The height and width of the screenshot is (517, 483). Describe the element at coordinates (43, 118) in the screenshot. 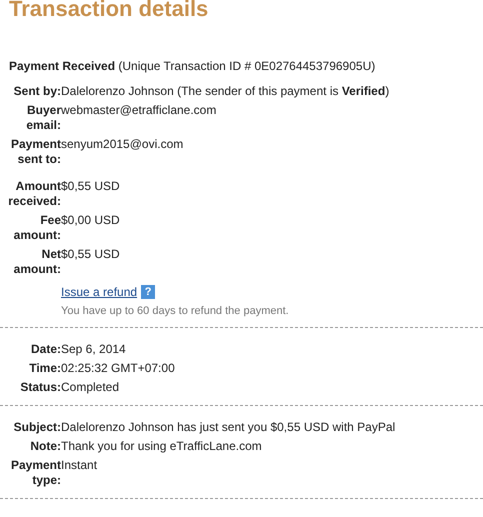

I see `field-label: Buyer email:` at that location.